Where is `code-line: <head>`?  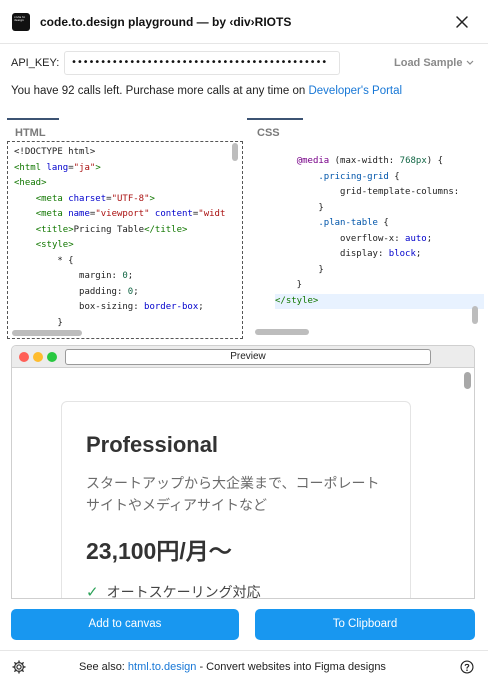
code-line: <head> is located at coordinates (128, 184).